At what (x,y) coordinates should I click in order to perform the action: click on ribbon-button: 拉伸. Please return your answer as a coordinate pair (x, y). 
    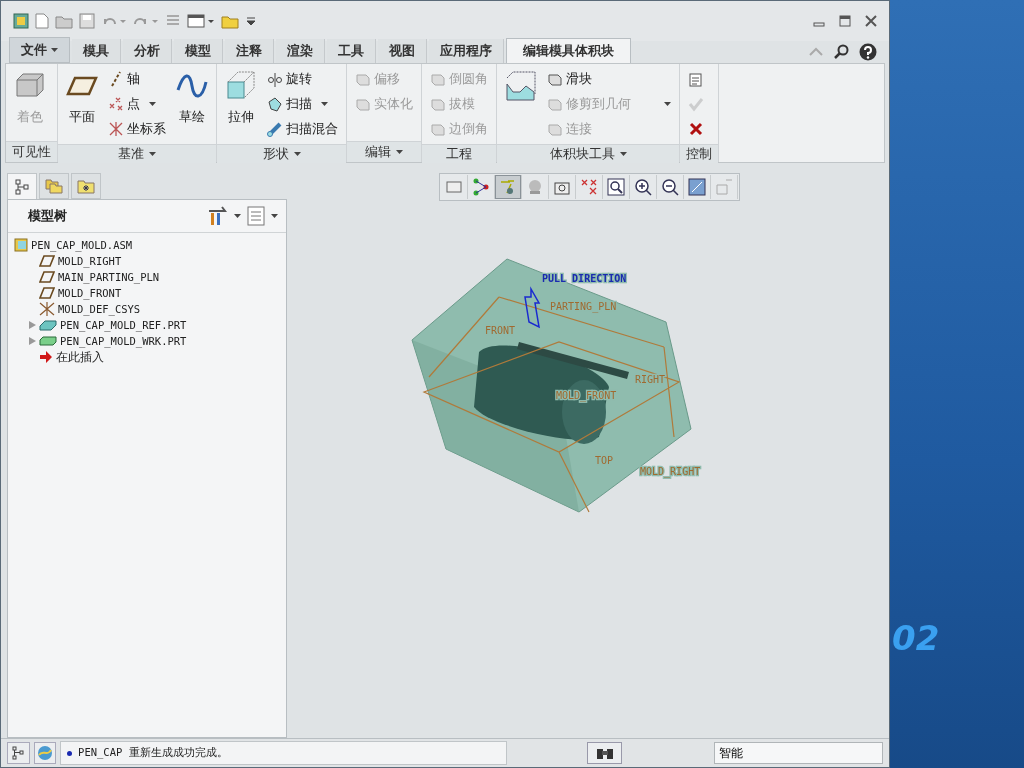
    Looking at the image, I should click on (241, 98).